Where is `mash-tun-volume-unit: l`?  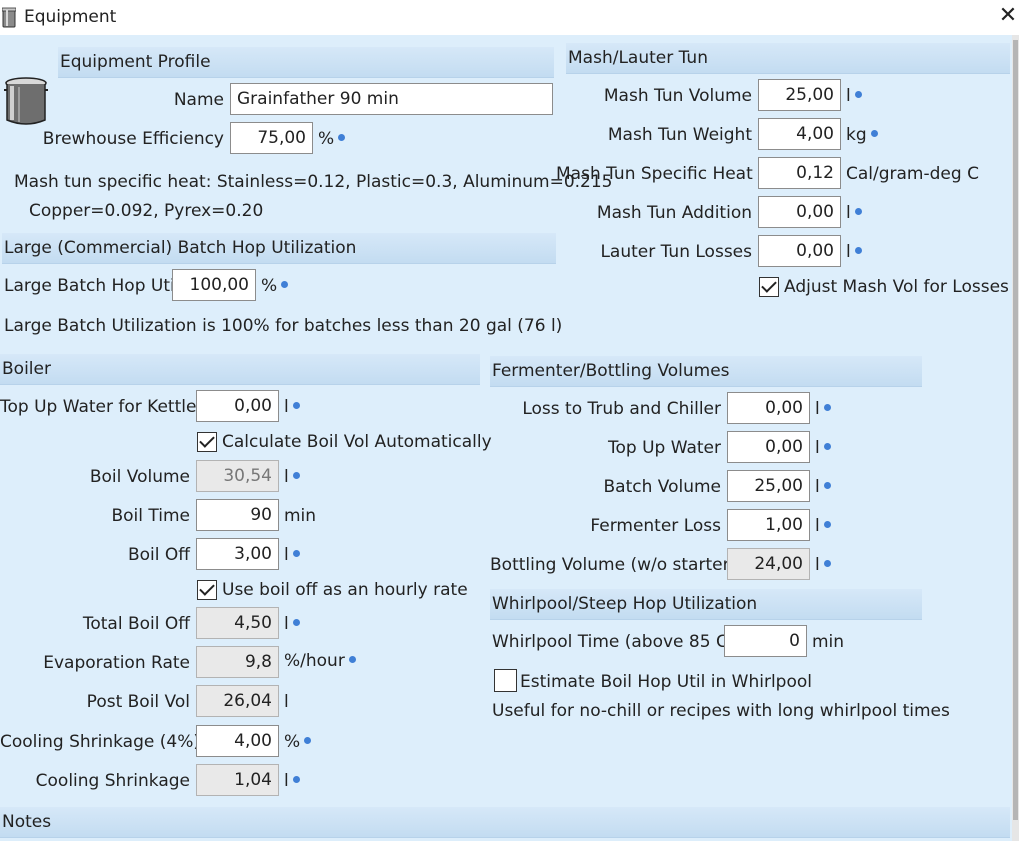
mash-tun-volume-unit: l is located at coordinates (854, 96).